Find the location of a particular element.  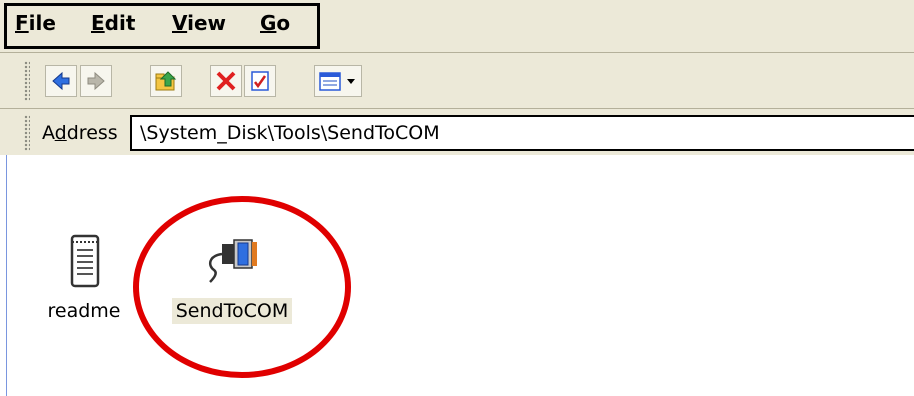

address-label: Address is located at coordinates (80, 133).